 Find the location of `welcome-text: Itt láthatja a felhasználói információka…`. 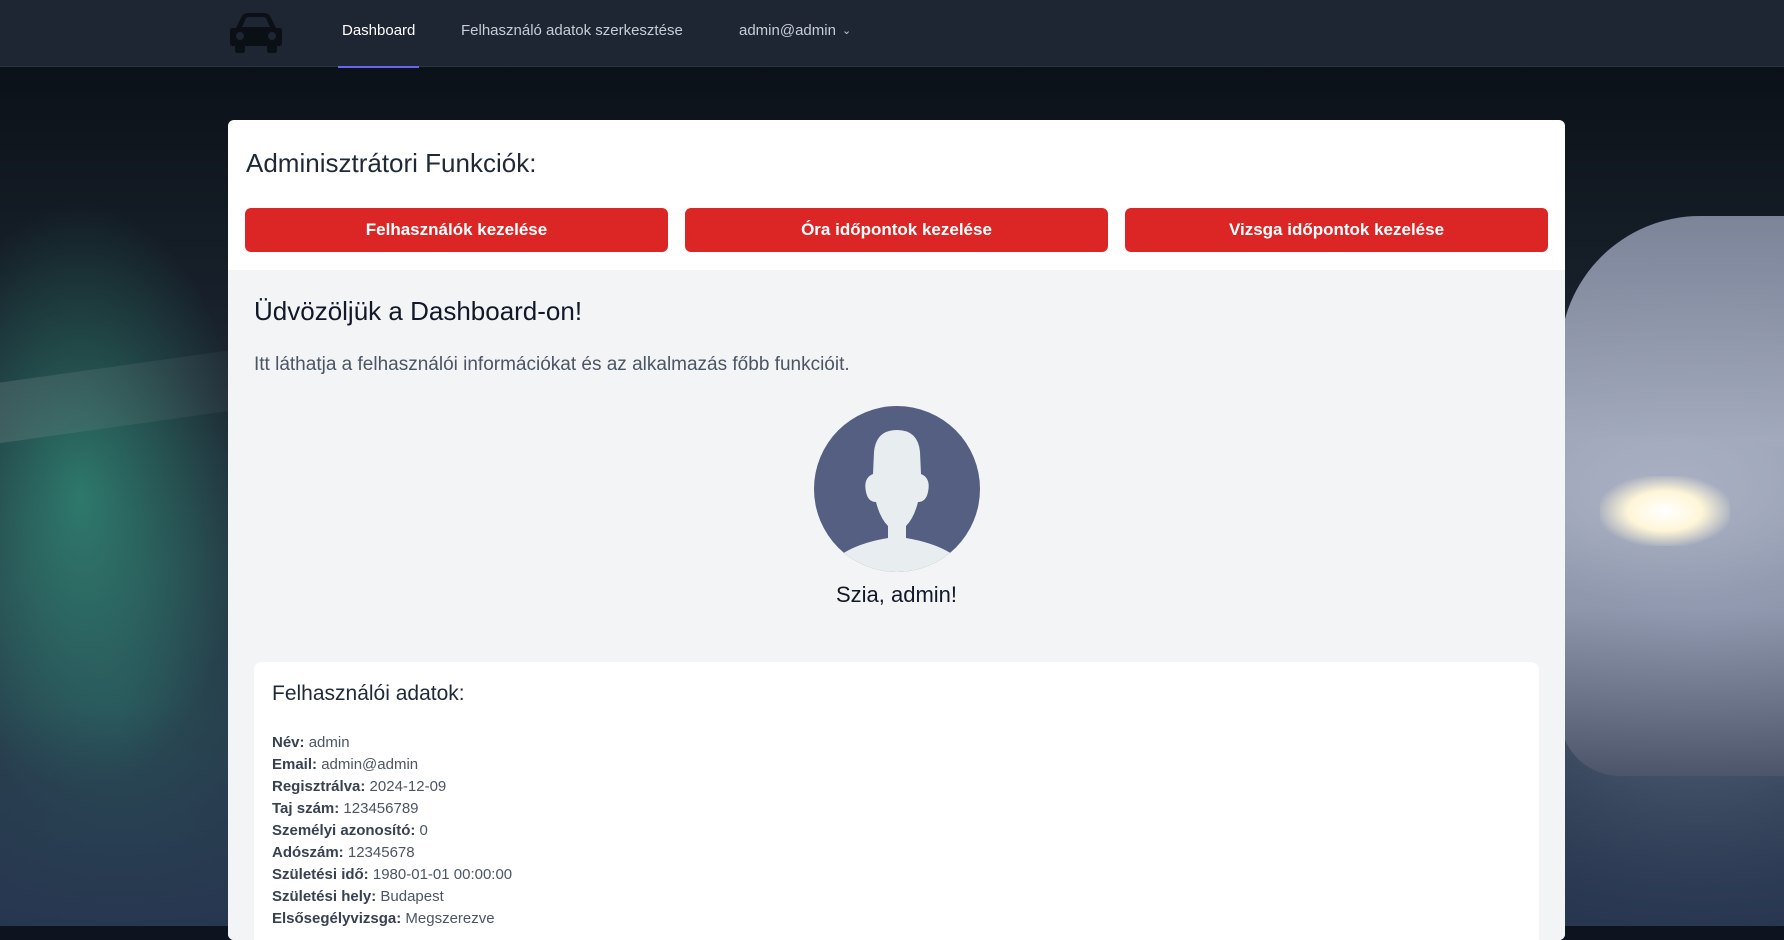

welcome-text: Itt láthatja a felhasználói információka… is located at coordinates (552, 364).